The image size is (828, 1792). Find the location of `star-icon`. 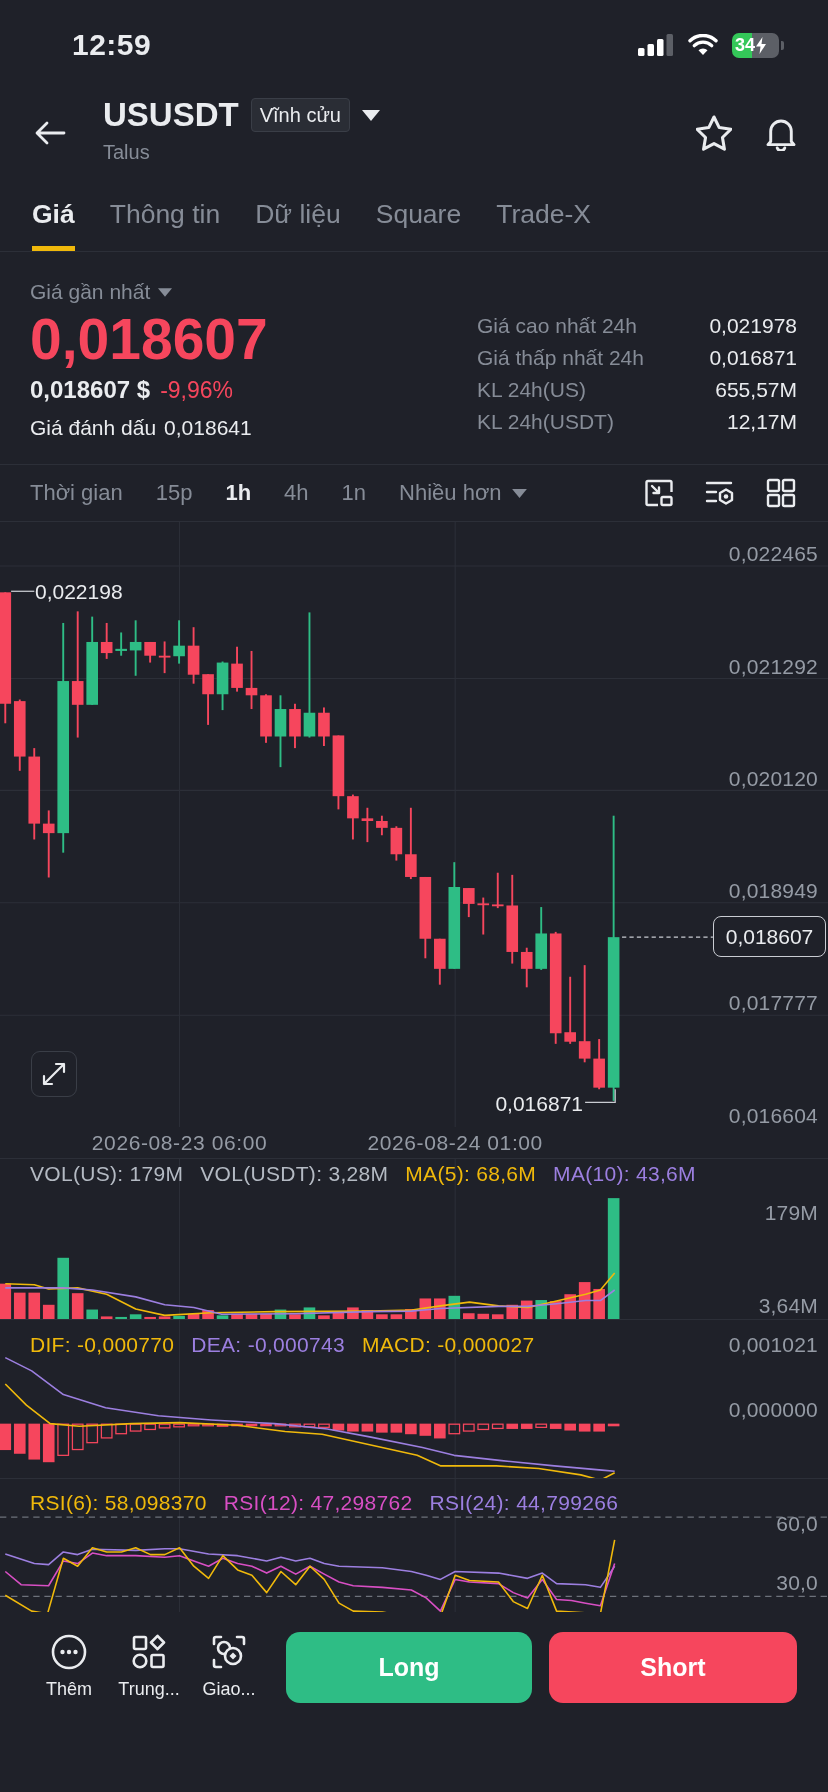

star-icon is located at coordinates (714, 133).